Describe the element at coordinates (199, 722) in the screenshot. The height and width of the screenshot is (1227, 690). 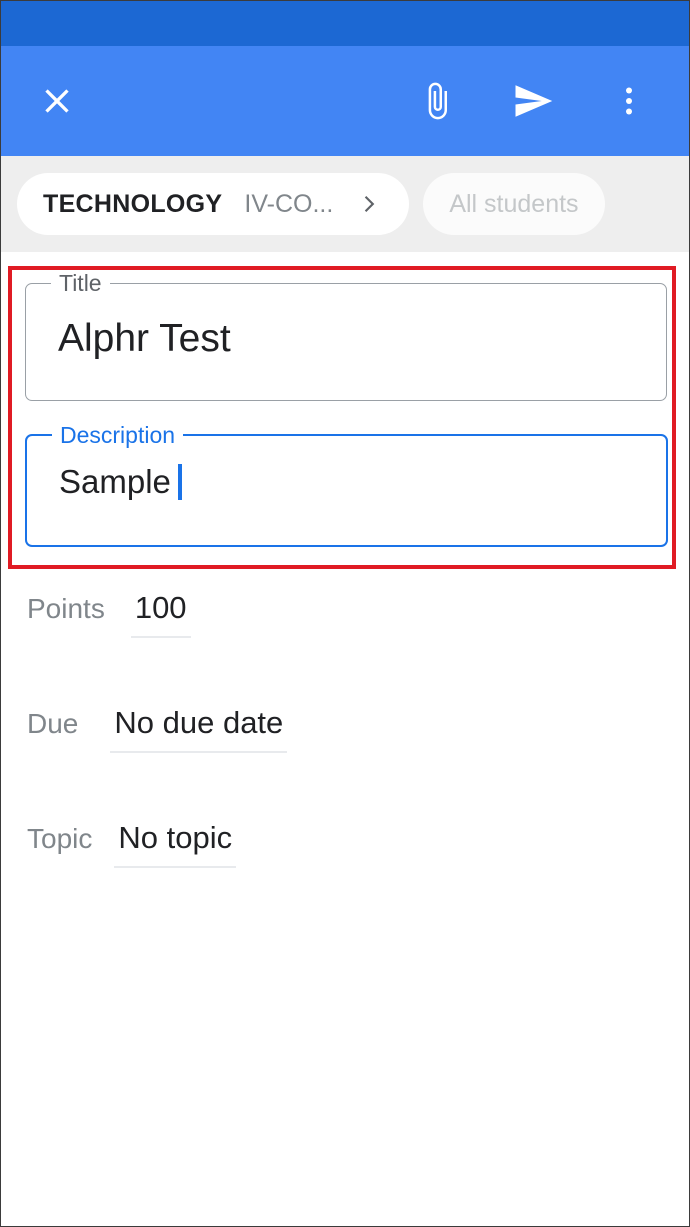
I see `due-value: No due date` at that location.